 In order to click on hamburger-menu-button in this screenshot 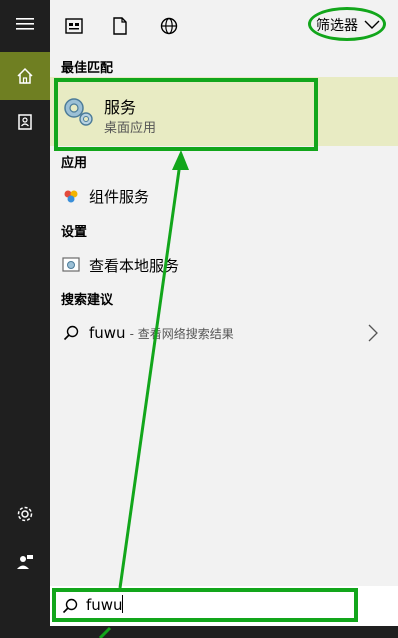, I will do `click(25, 24)`.